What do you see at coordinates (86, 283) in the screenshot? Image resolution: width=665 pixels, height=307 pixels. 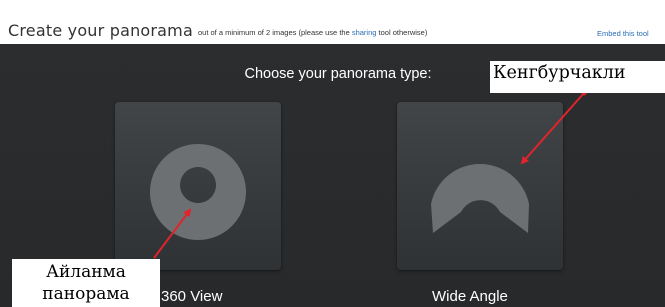 I see `callout-360-view: Айланма панорама` at bounding box center [86, 283].